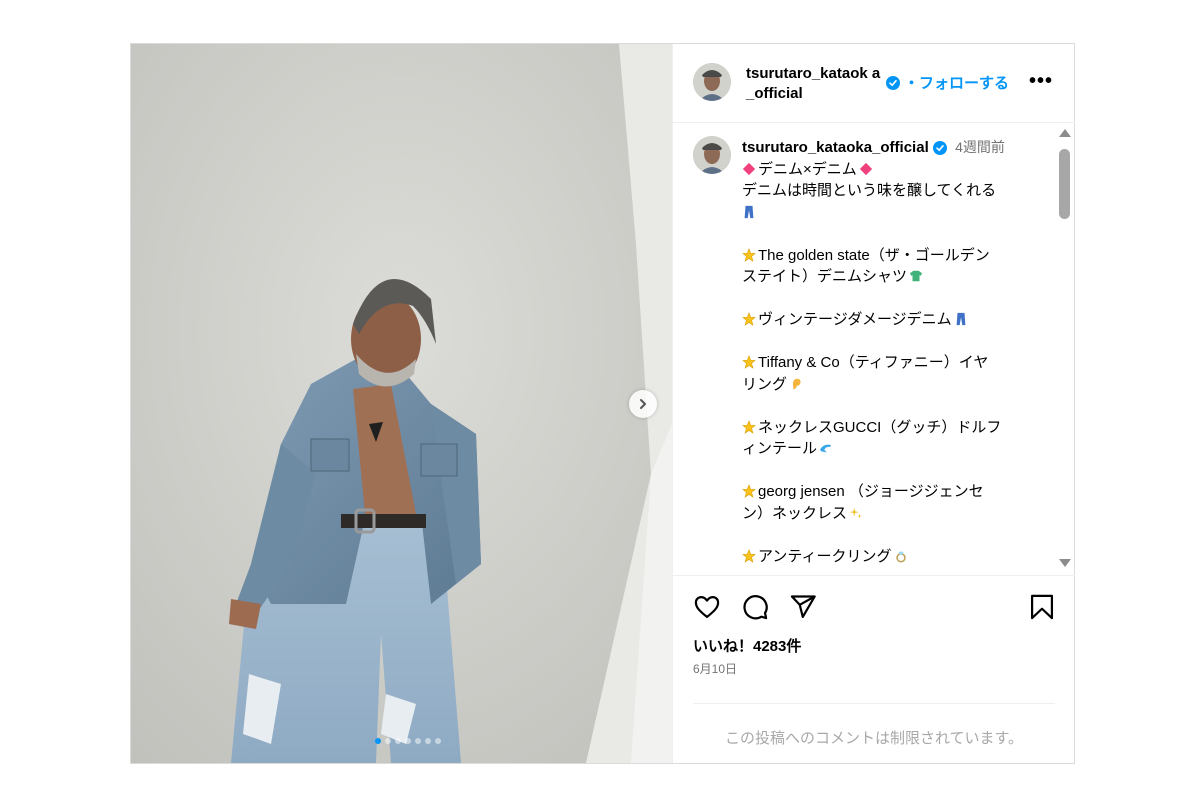 This screenshot has width=1200, height=800. Describe the element at coordinates (887, 449) in the screenshot. I see `caption-line: ィンテール` at that location.